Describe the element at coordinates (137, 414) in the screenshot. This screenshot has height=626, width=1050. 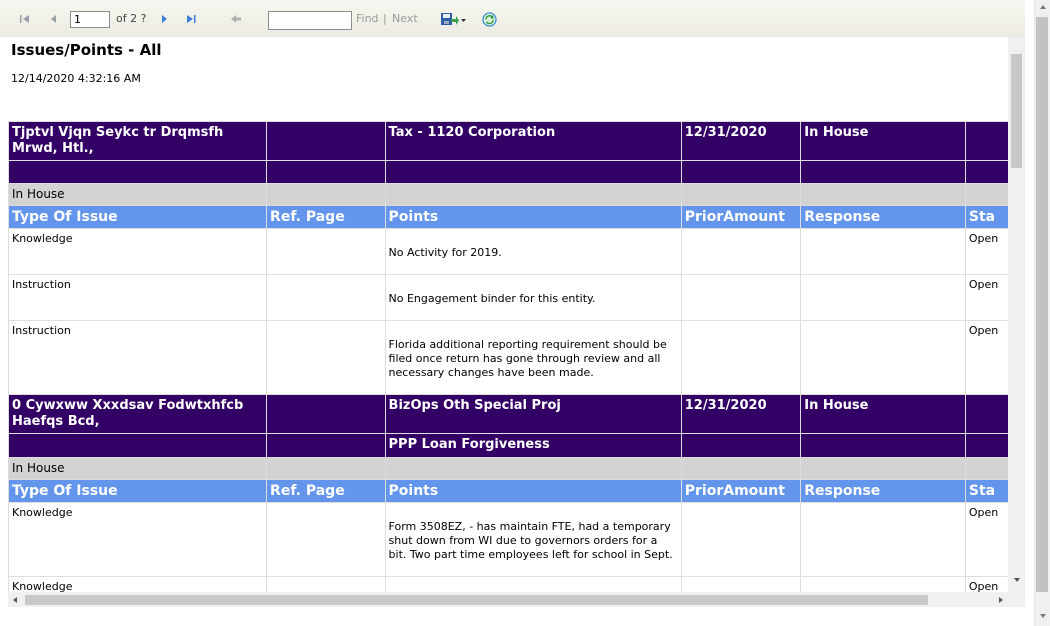
I see `client-name: 0 Cywxww Xxxdsav Fodwtxhfcb Haefqs Bcd,` at that location.